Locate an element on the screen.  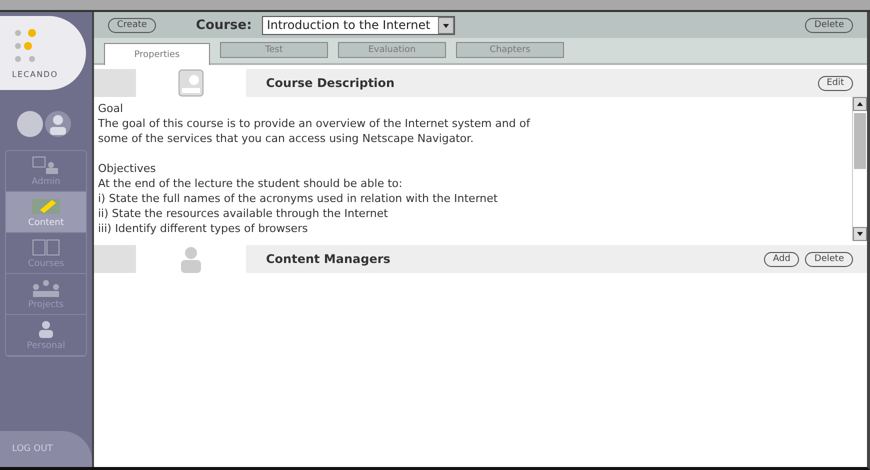
scroll-up-icon is located at coordinates (860, 104).